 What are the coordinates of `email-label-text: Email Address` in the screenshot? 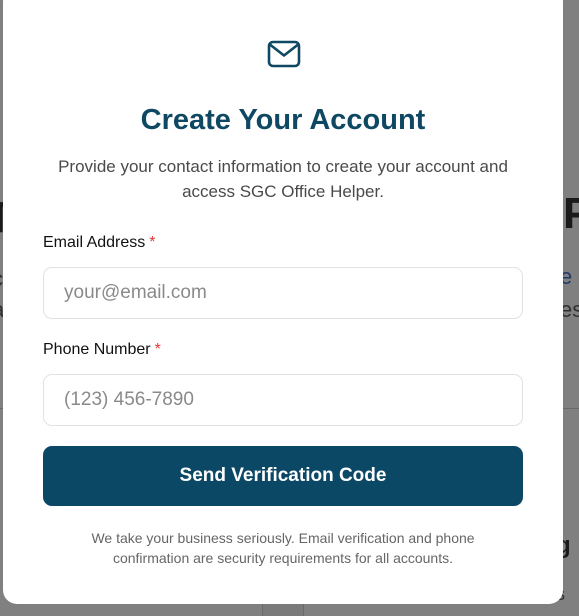 It's located at (94, 242).